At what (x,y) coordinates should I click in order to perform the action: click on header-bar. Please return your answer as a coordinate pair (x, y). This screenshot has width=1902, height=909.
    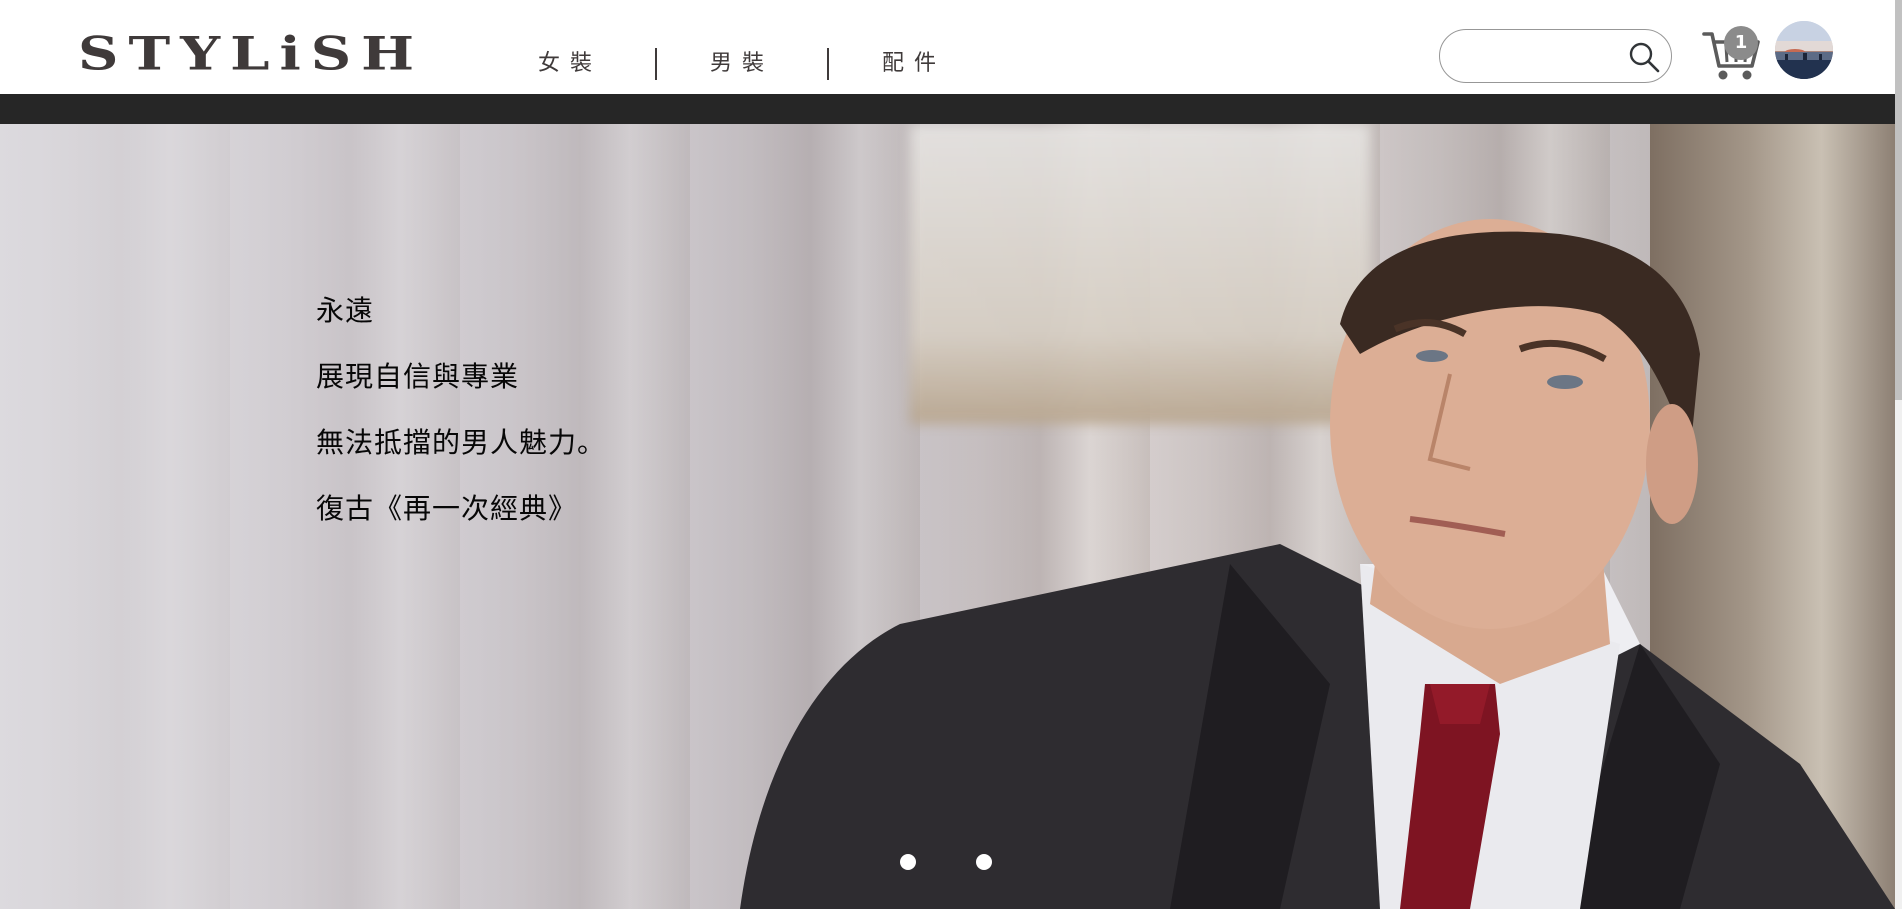
    Looking at the image, I should click on (947, 109).